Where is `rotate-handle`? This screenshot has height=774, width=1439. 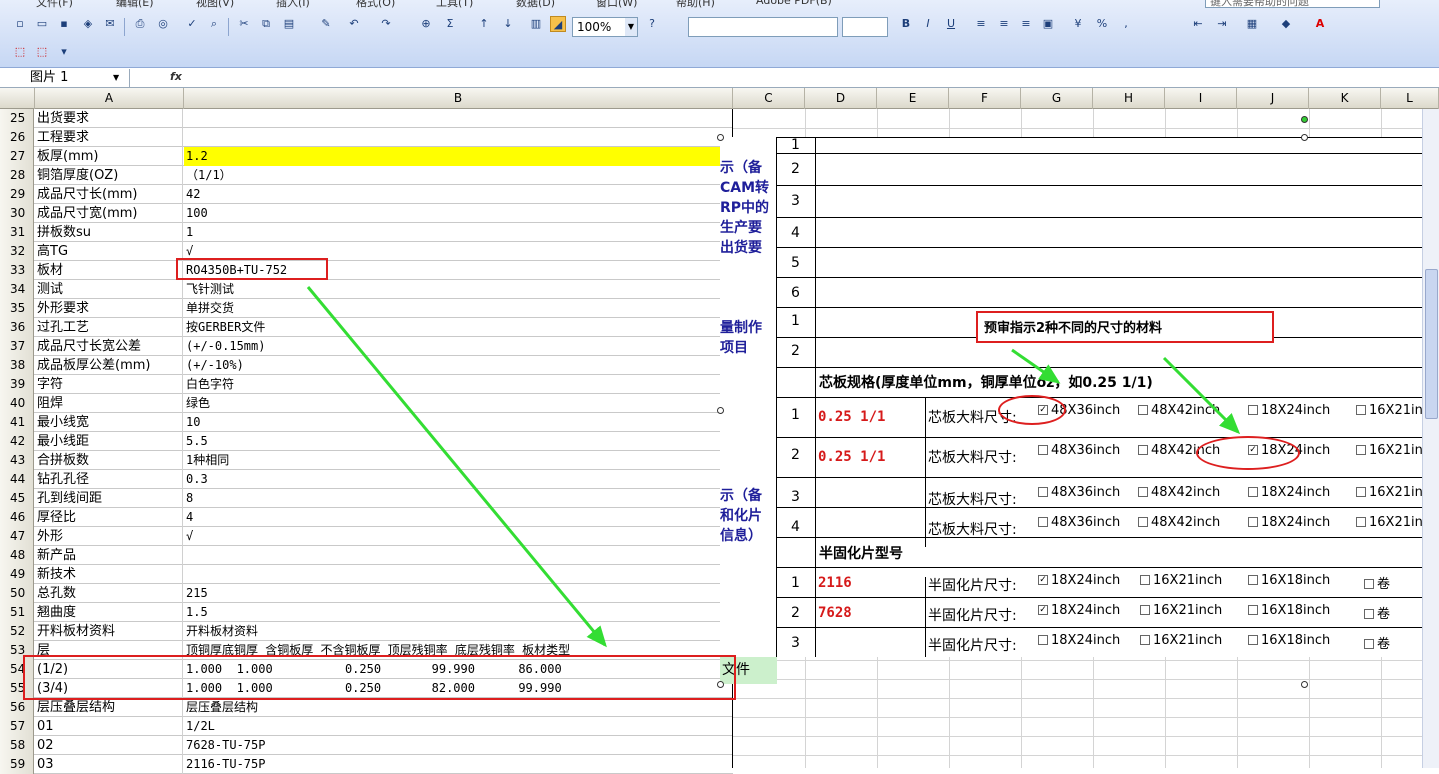
rotate-handle is located at coordinates (1304, 119).